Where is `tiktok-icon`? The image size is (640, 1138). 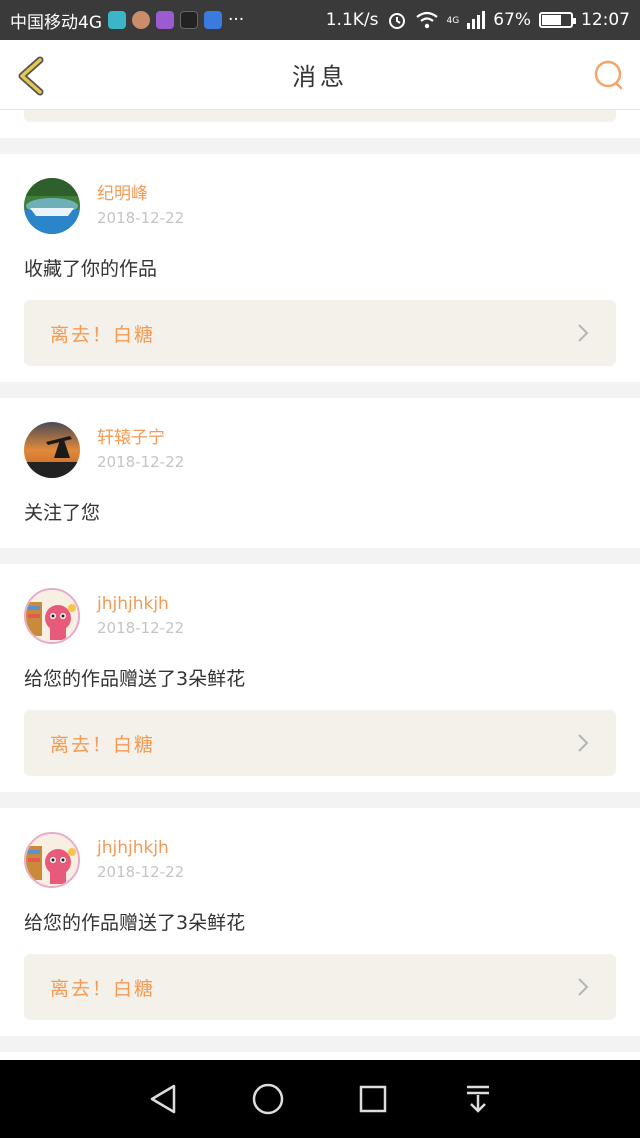 tiktok-icon is located at coordinates (189, 20).